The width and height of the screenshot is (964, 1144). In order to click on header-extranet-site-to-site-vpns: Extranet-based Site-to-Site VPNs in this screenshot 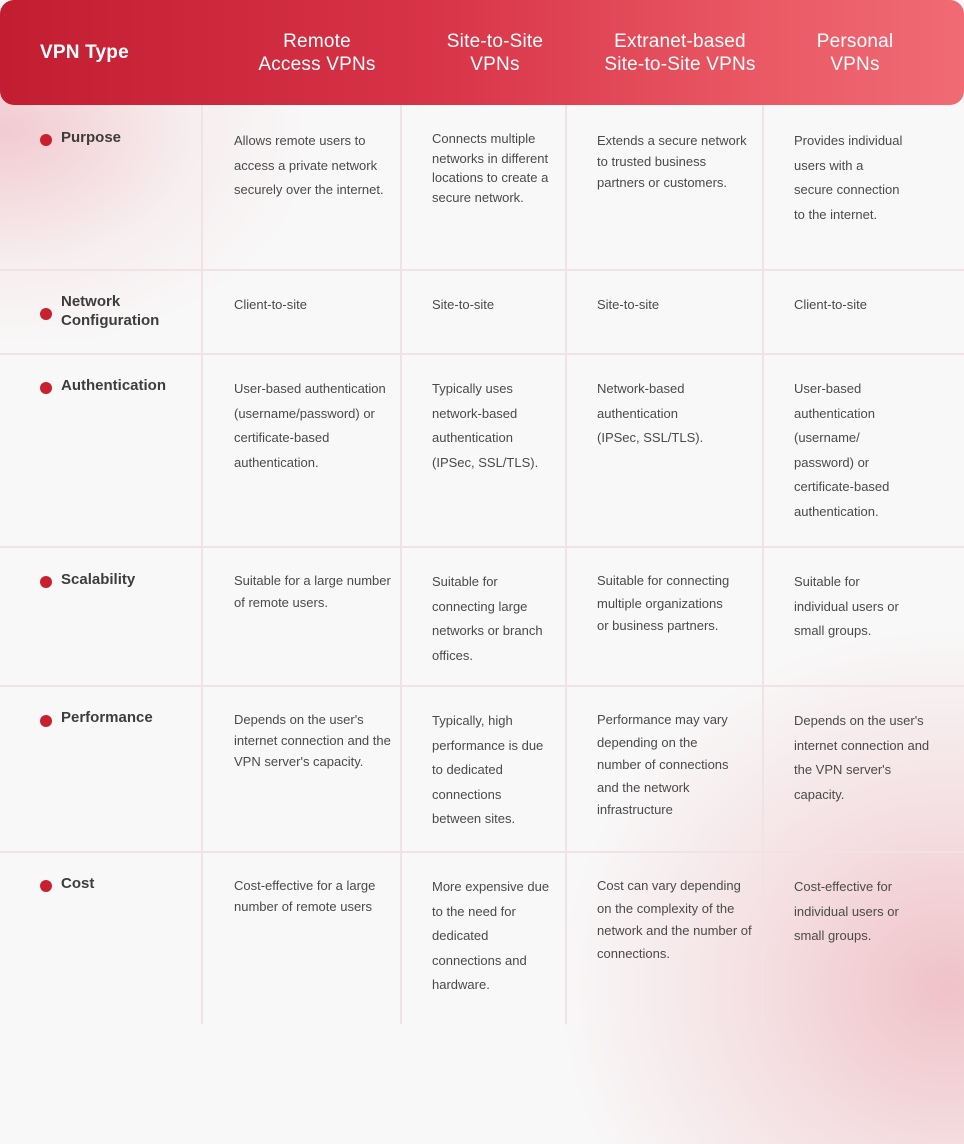, I will do `click(680, 52)`.